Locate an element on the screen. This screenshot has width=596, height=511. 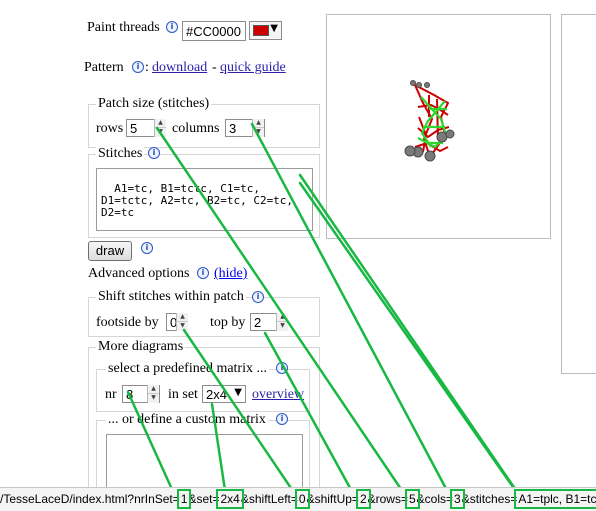
status-highlight-shiftleft: 0 is located at coordinates (302, 499).